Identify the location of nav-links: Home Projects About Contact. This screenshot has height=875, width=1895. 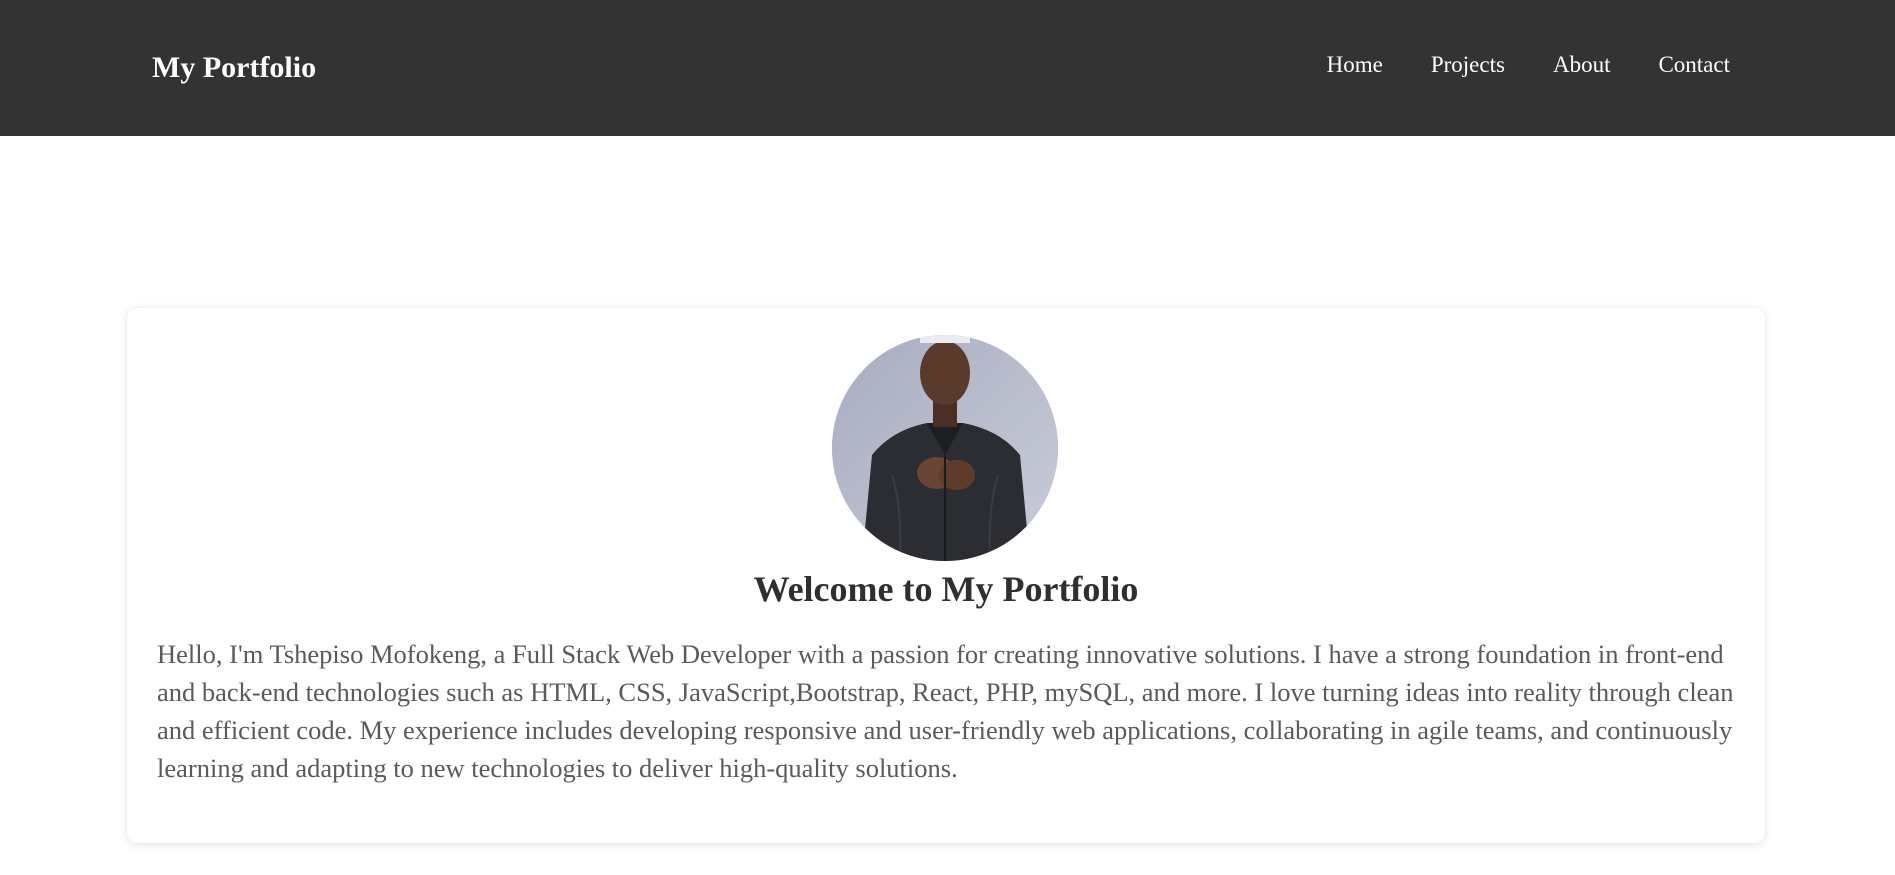
(1528, 65).